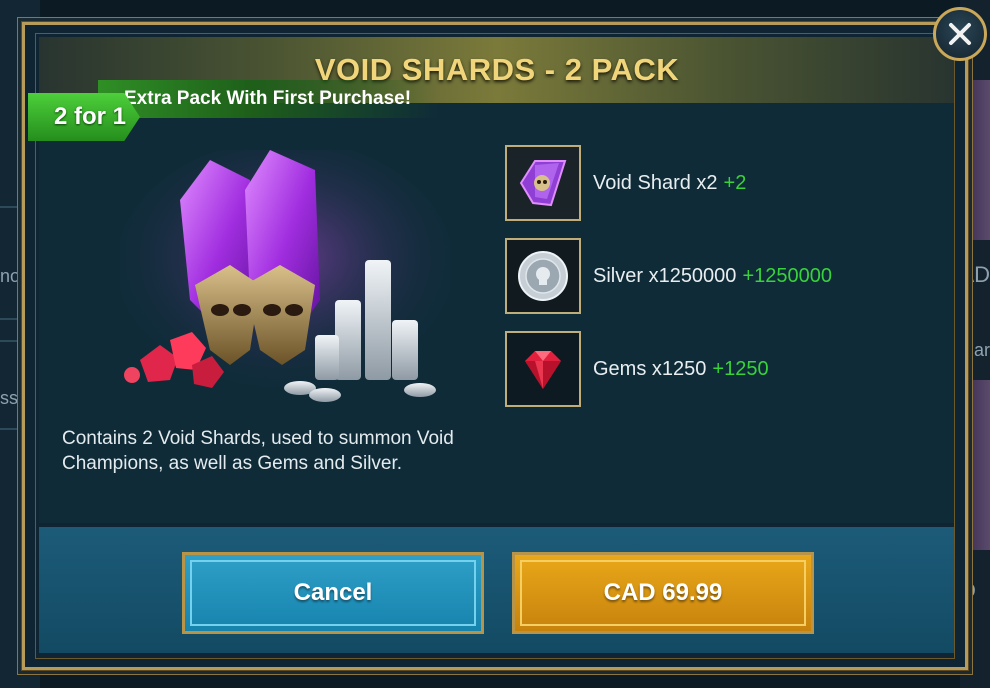 The image size is (990, 688). What do you see at coordinates (650, 368) in the screenshot?
I see `reward-label-text: Gems x1250` at bounding box center [650, 368].